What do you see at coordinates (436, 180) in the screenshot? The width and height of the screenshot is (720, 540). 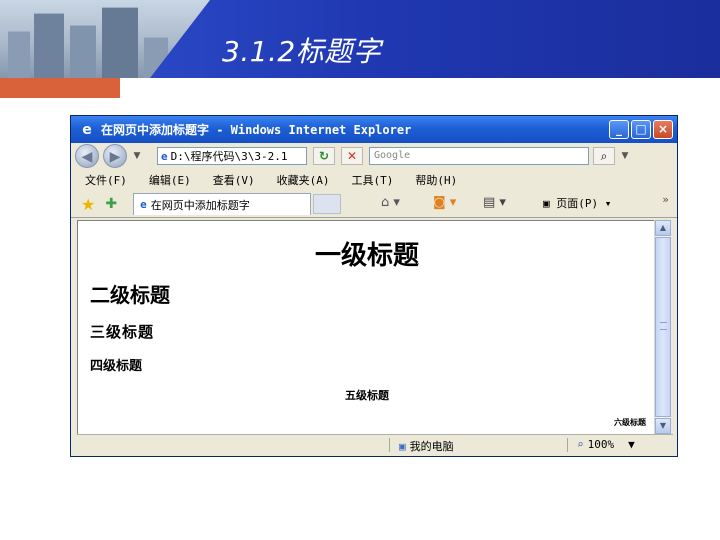 I see `menu-help: 帮助(H)` at bounding box center [436, 180].